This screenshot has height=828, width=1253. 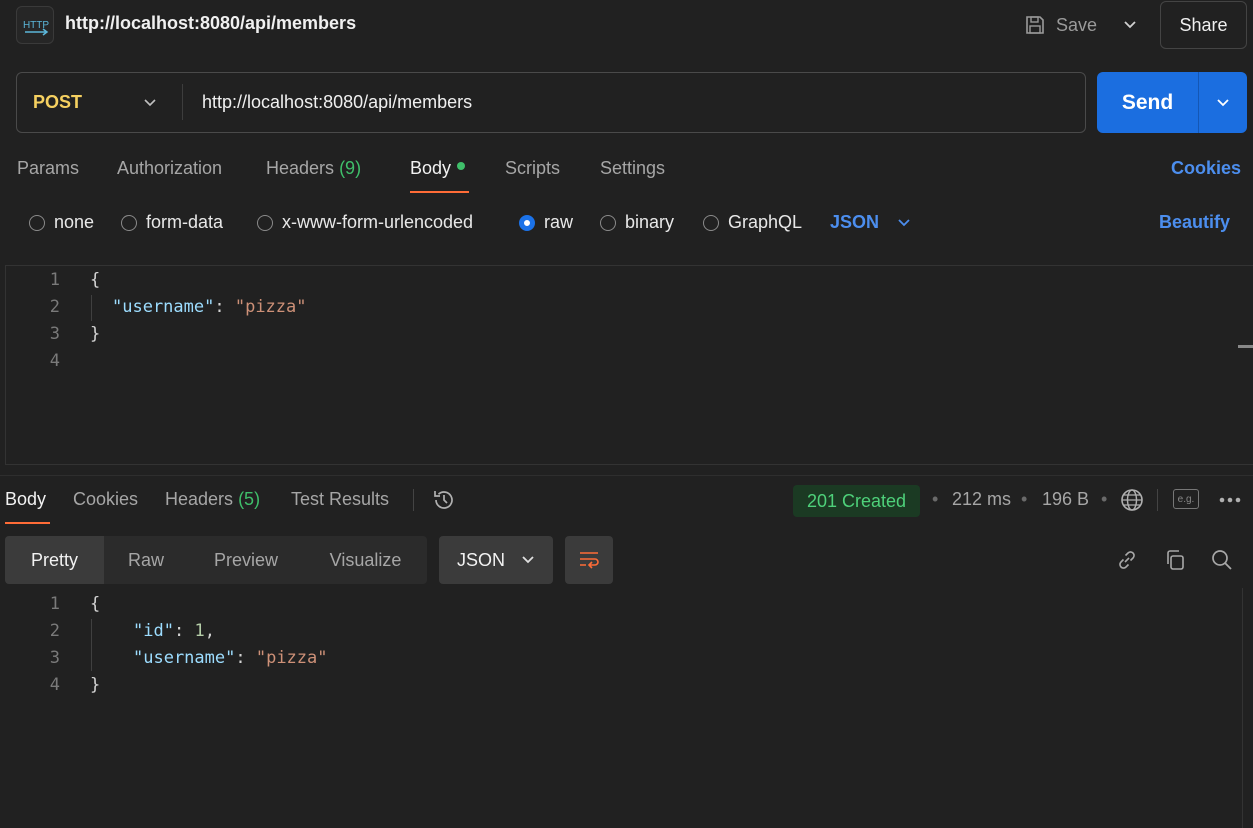 I want to click on save-options-button, so click(x=1130, y=25).